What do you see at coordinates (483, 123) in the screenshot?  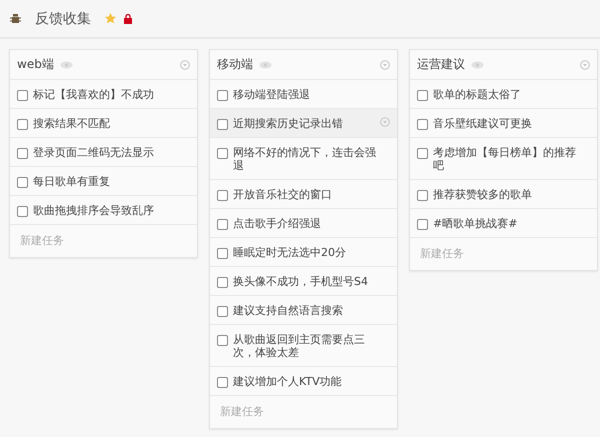 I see `task-text: 音乐壁纸建议可更换` at bounding box center [483, 123].